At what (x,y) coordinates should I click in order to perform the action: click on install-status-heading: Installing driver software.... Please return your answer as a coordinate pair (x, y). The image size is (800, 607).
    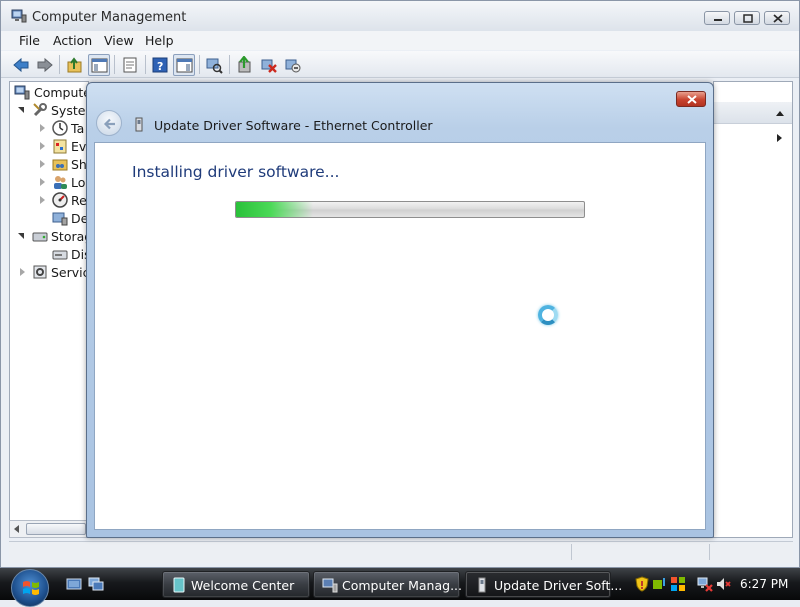
    Looking at the image, I should click on (236, 172).